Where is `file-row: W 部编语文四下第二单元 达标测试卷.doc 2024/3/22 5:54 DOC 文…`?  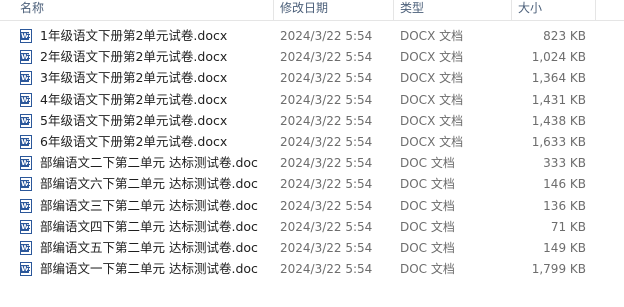 file-row: W 部编语文四下第二单元 达标测试卷.doc 2024/3/22 5:54 DOC 文… is located at coordinates (312, 227).